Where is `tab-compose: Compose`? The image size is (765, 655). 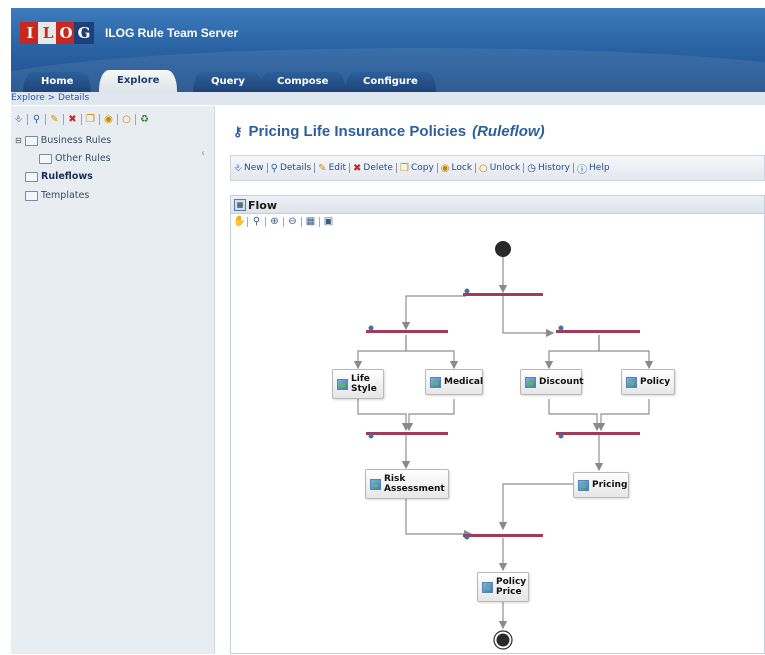
tab-compose: Compose is located at coordinates (303, 82).